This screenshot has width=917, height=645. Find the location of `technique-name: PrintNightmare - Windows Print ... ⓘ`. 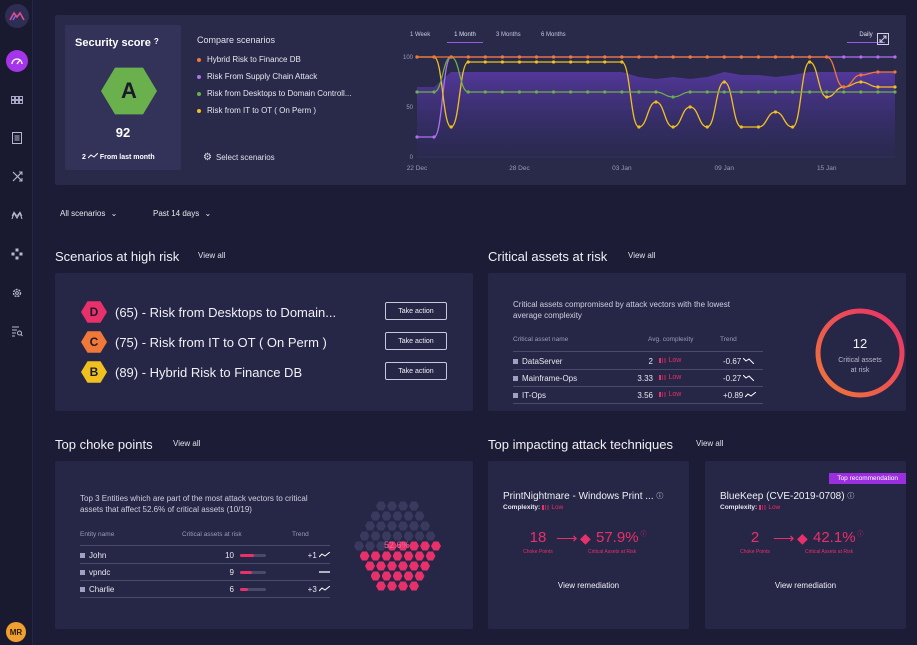

technique-name: PrintNightmare - Windows Print ... ⓘ is located at coordinates (583, 496).